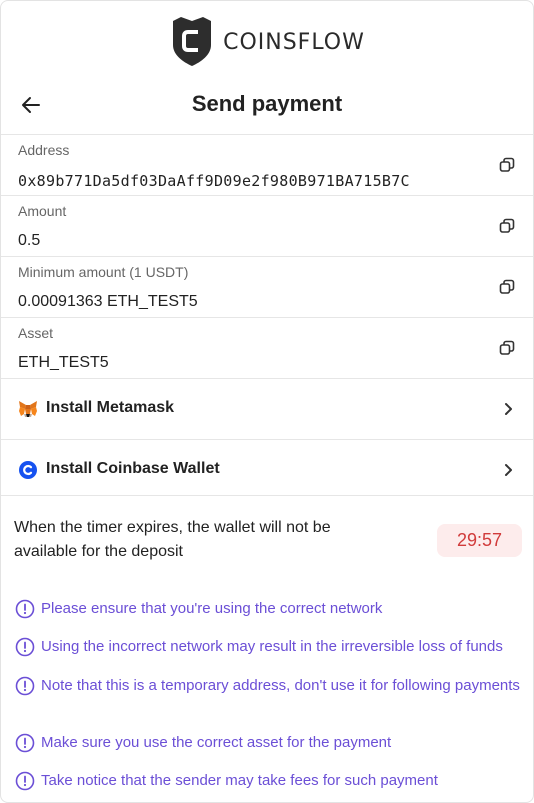  What do you see at coordinates (63, 362) in the screenshot?
I see `asset-value: ETH_TEST5` at bounding box center [63, 362].